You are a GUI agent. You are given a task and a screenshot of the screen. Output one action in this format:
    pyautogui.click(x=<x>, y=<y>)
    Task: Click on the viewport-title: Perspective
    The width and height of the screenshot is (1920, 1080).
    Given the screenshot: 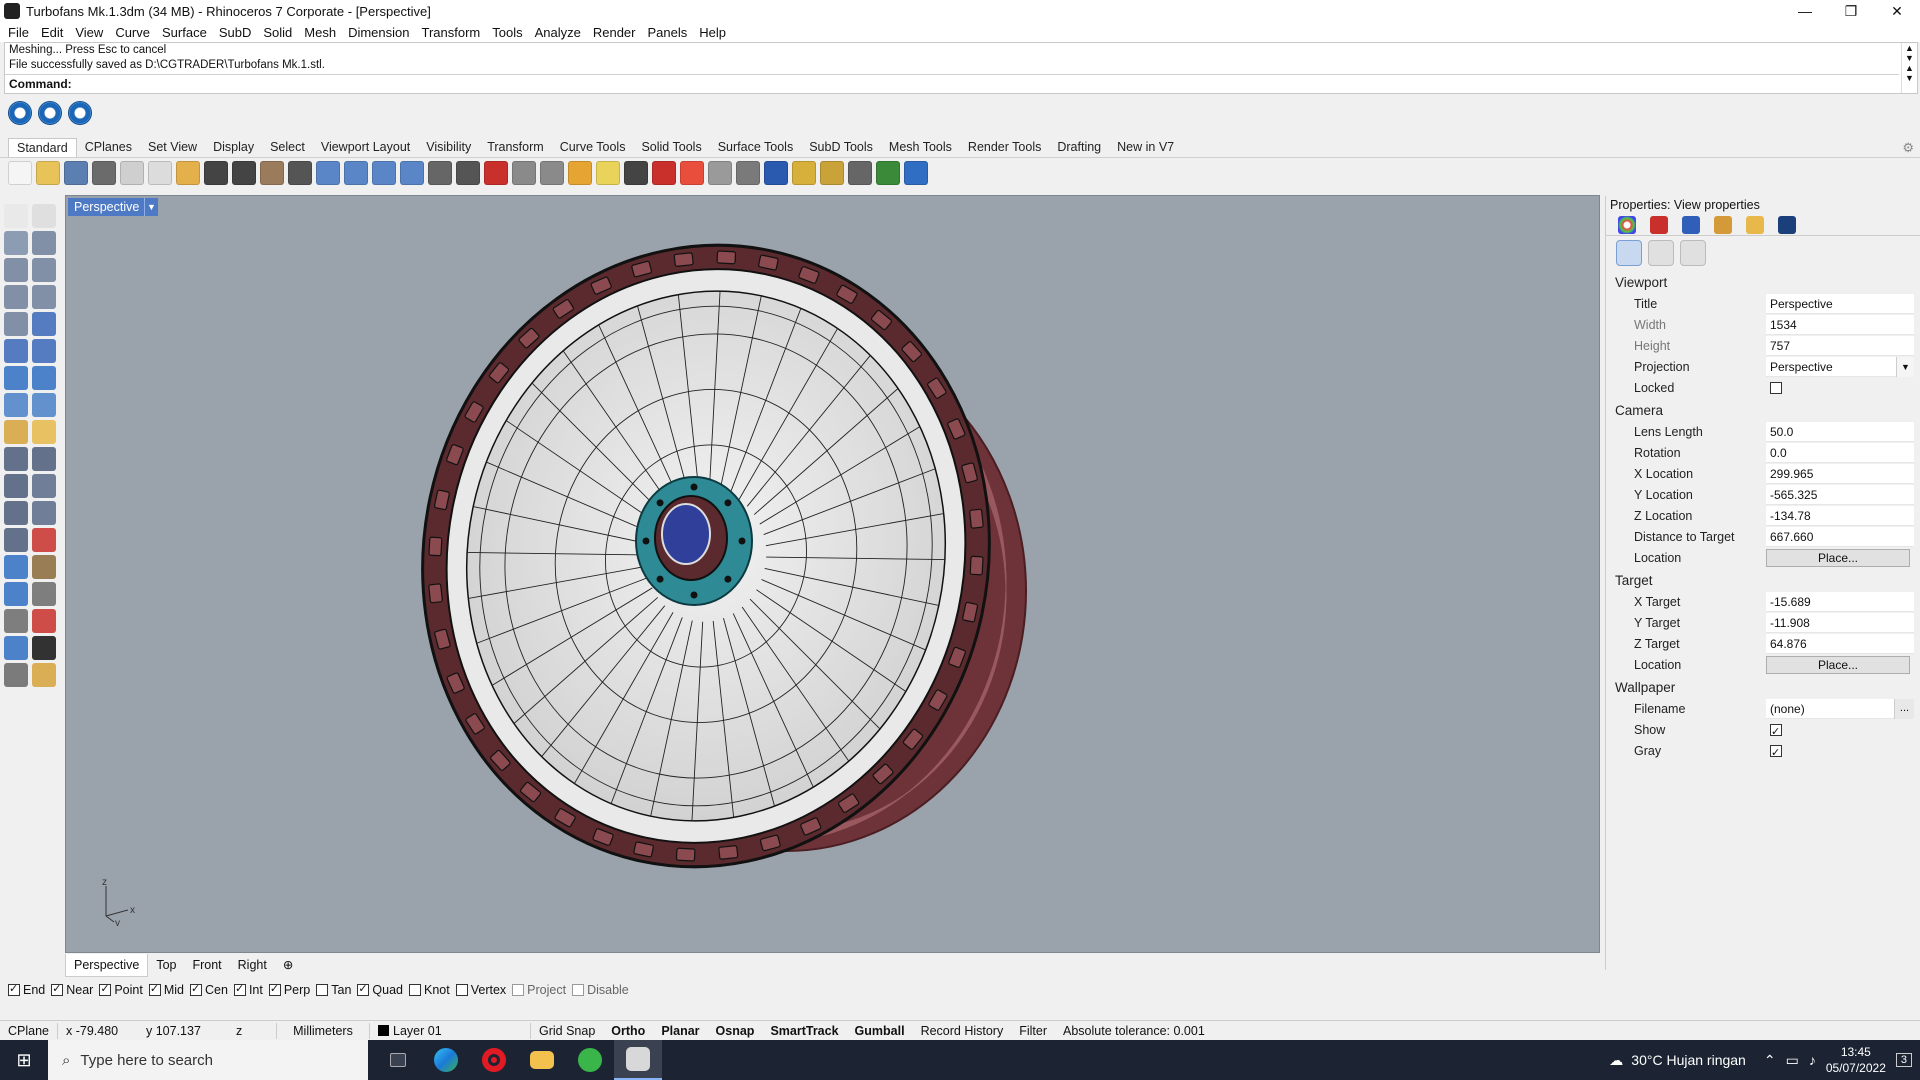 What is the action you would take?
    pyautogui.click(x=107, y=207)
    